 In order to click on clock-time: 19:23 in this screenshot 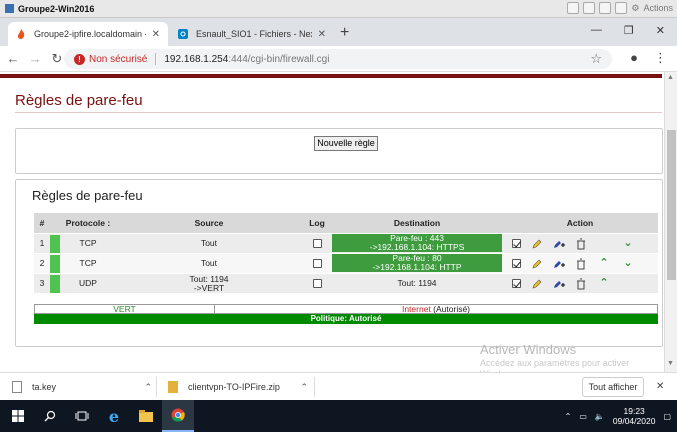, I will do `click(634, 411)`.